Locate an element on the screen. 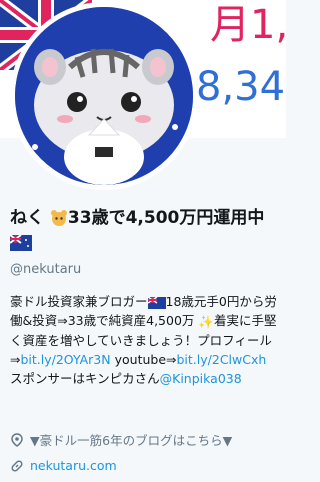 The width and height of the screenshot is (320, 482). sponsor-mention-link: @Kinpika038 is located at coordinates (201, 378).